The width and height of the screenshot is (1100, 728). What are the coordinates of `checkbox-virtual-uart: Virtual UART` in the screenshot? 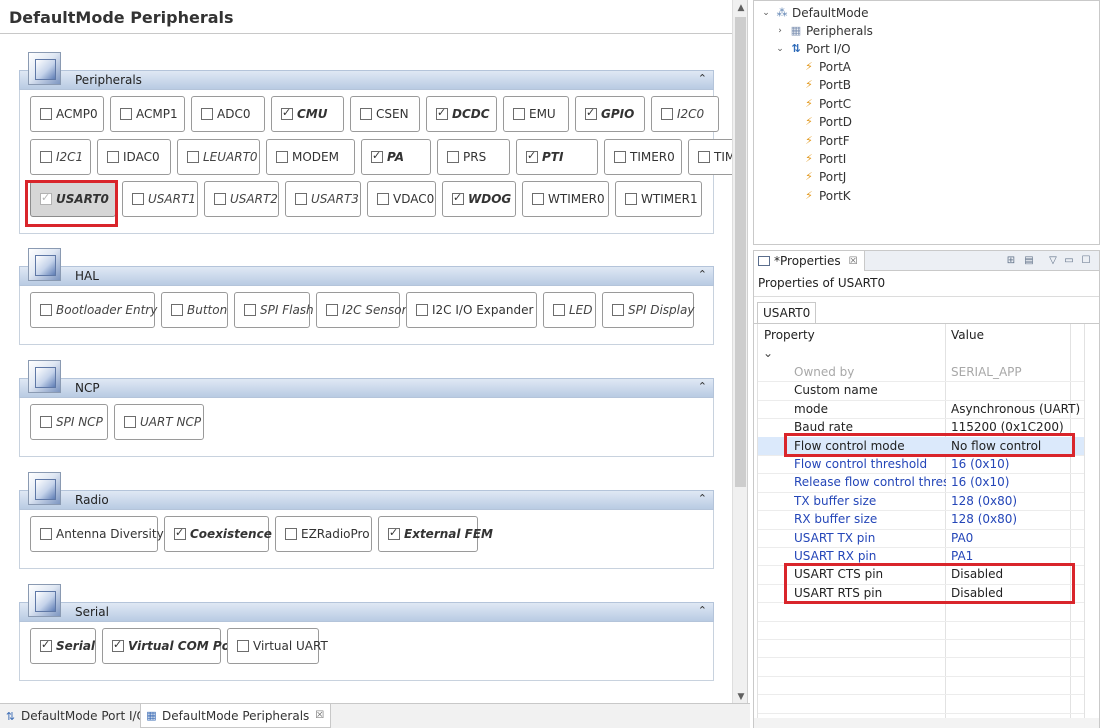 It's located at (277, 646).